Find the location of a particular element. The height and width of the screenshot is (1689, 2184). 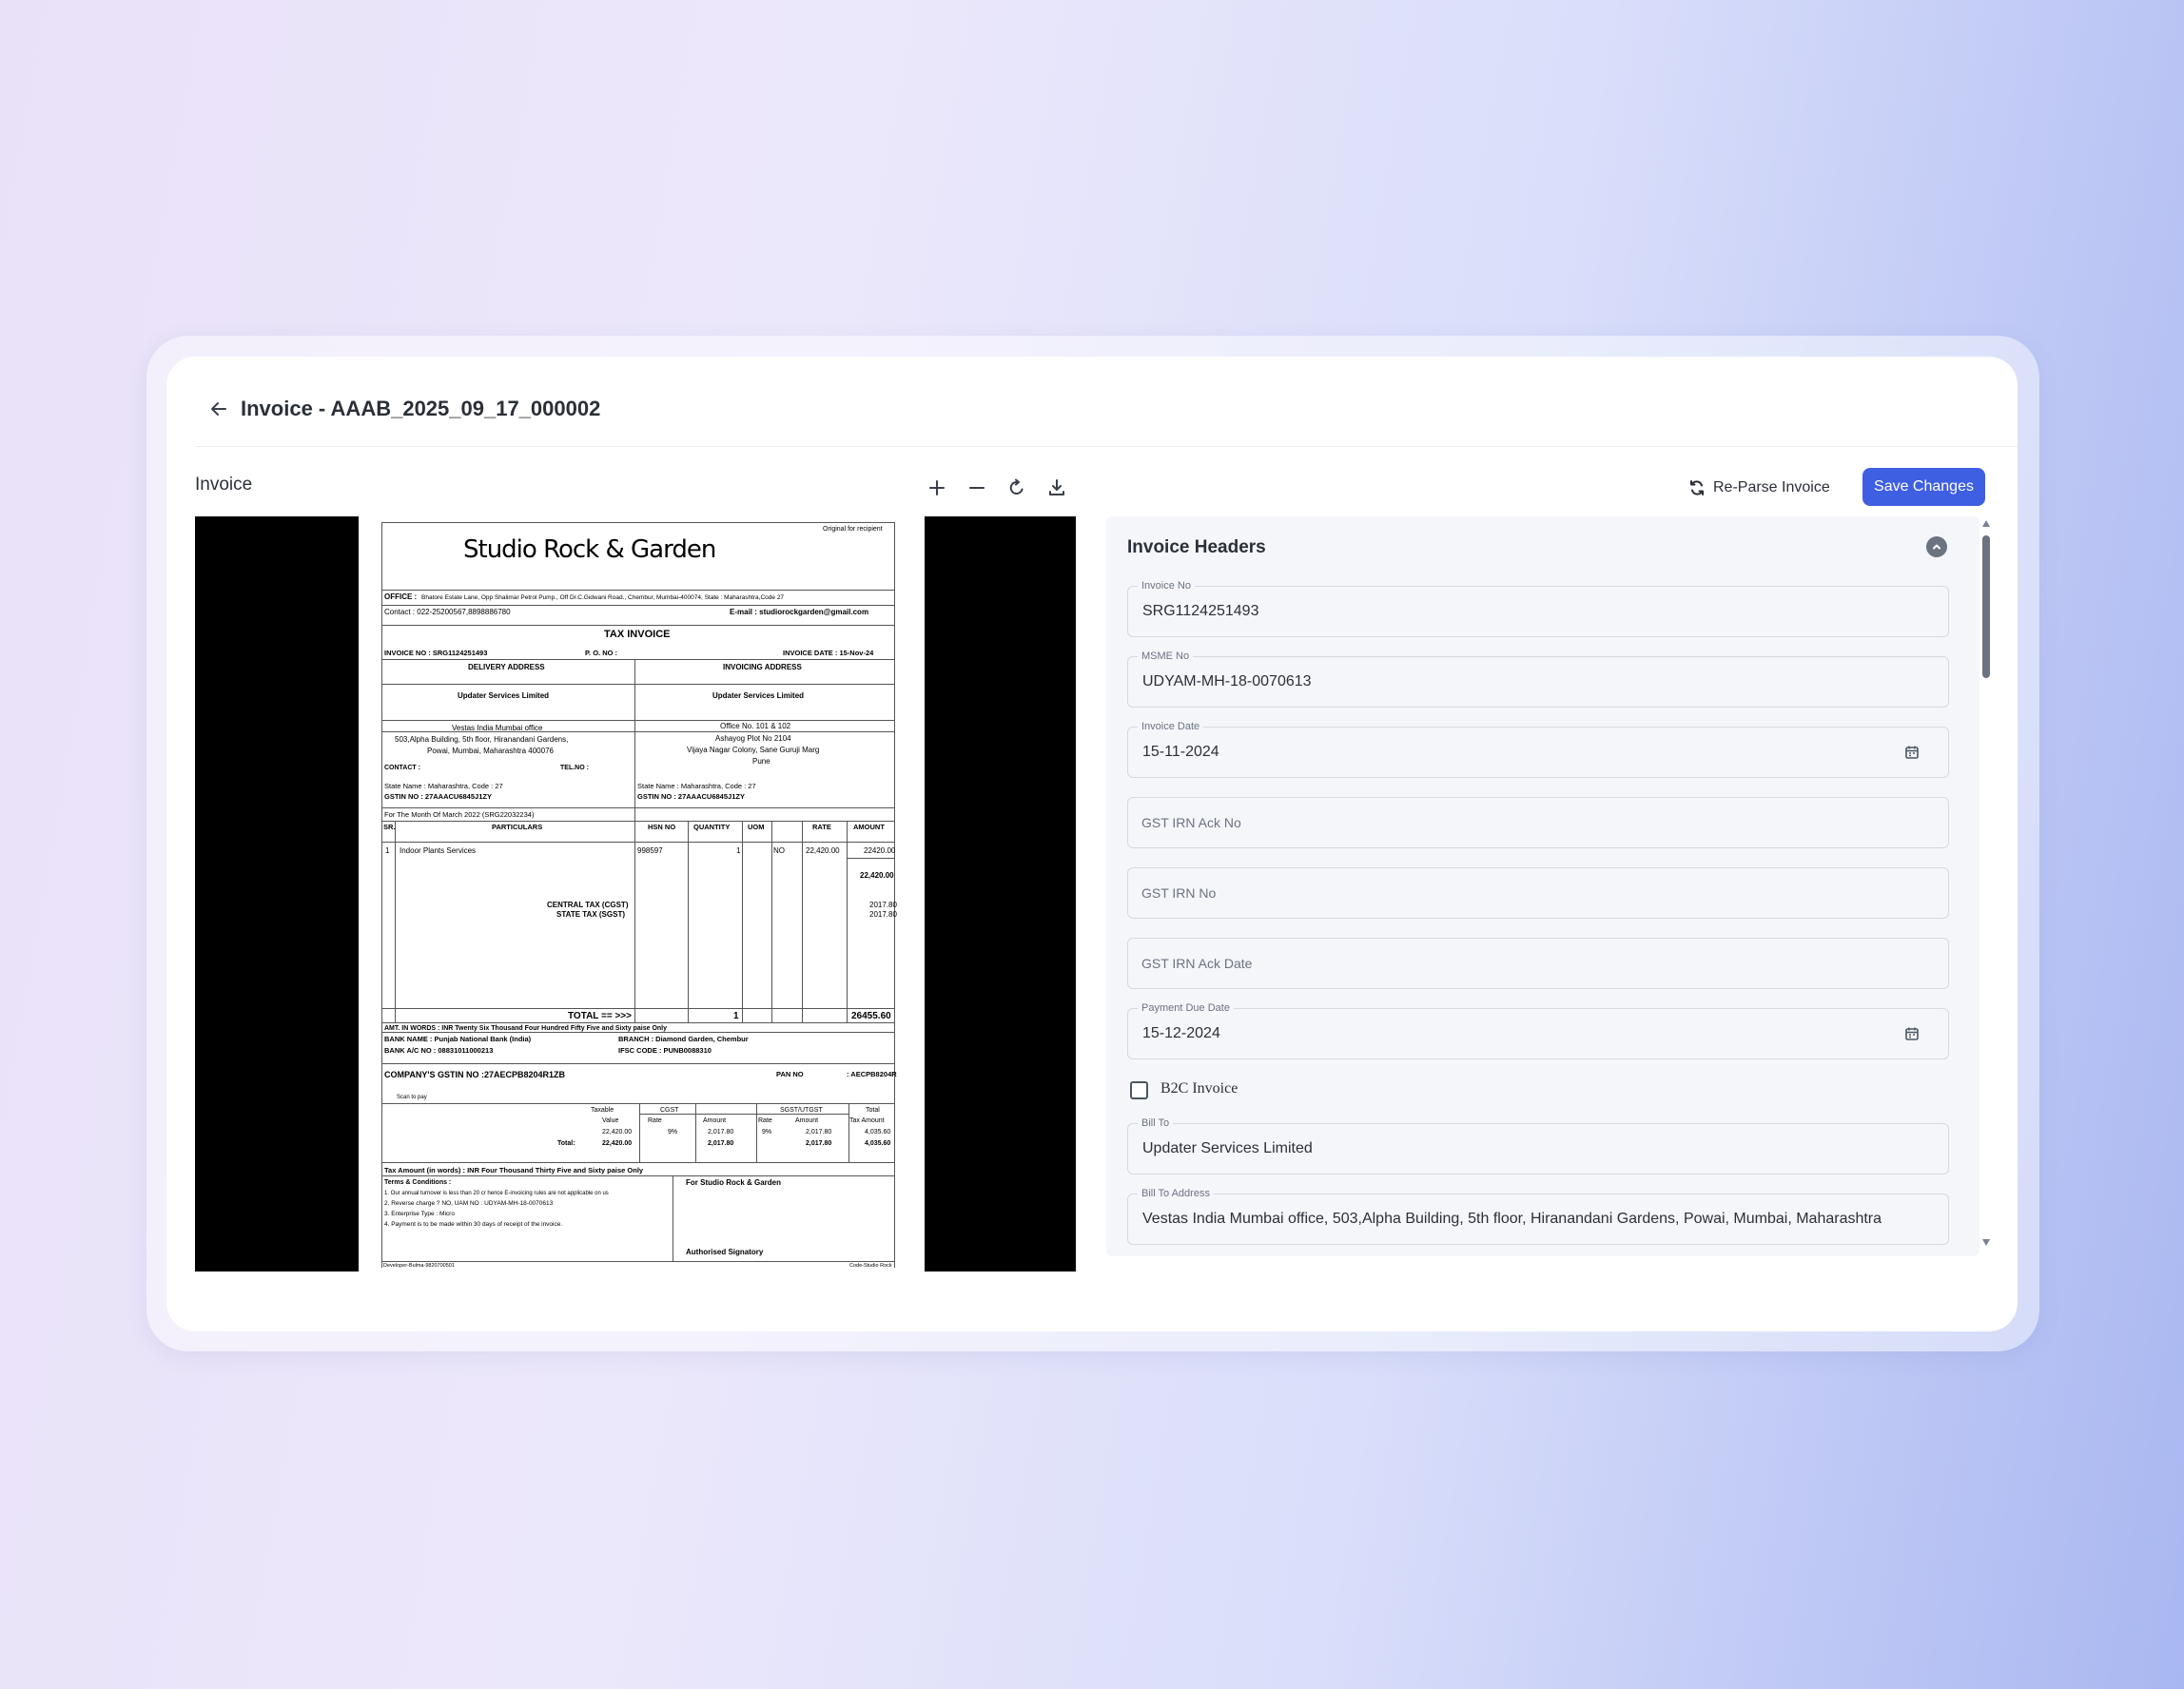

doc-row-qty: 1 is located at coordinates (738, 851).